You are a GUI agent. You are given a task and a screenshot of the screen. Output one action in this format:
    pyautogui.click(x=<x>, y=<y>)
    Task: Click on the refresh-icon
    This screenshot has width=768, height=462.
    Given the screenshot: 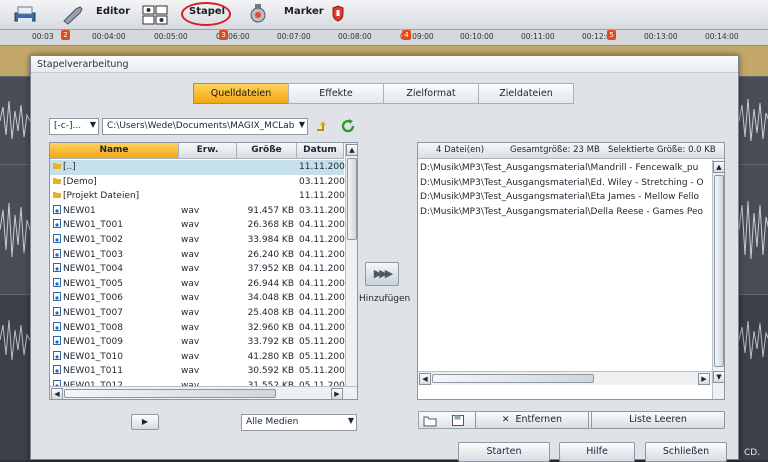 What is the action you would take?
    pyautogui.click(x=348, y=126)
    